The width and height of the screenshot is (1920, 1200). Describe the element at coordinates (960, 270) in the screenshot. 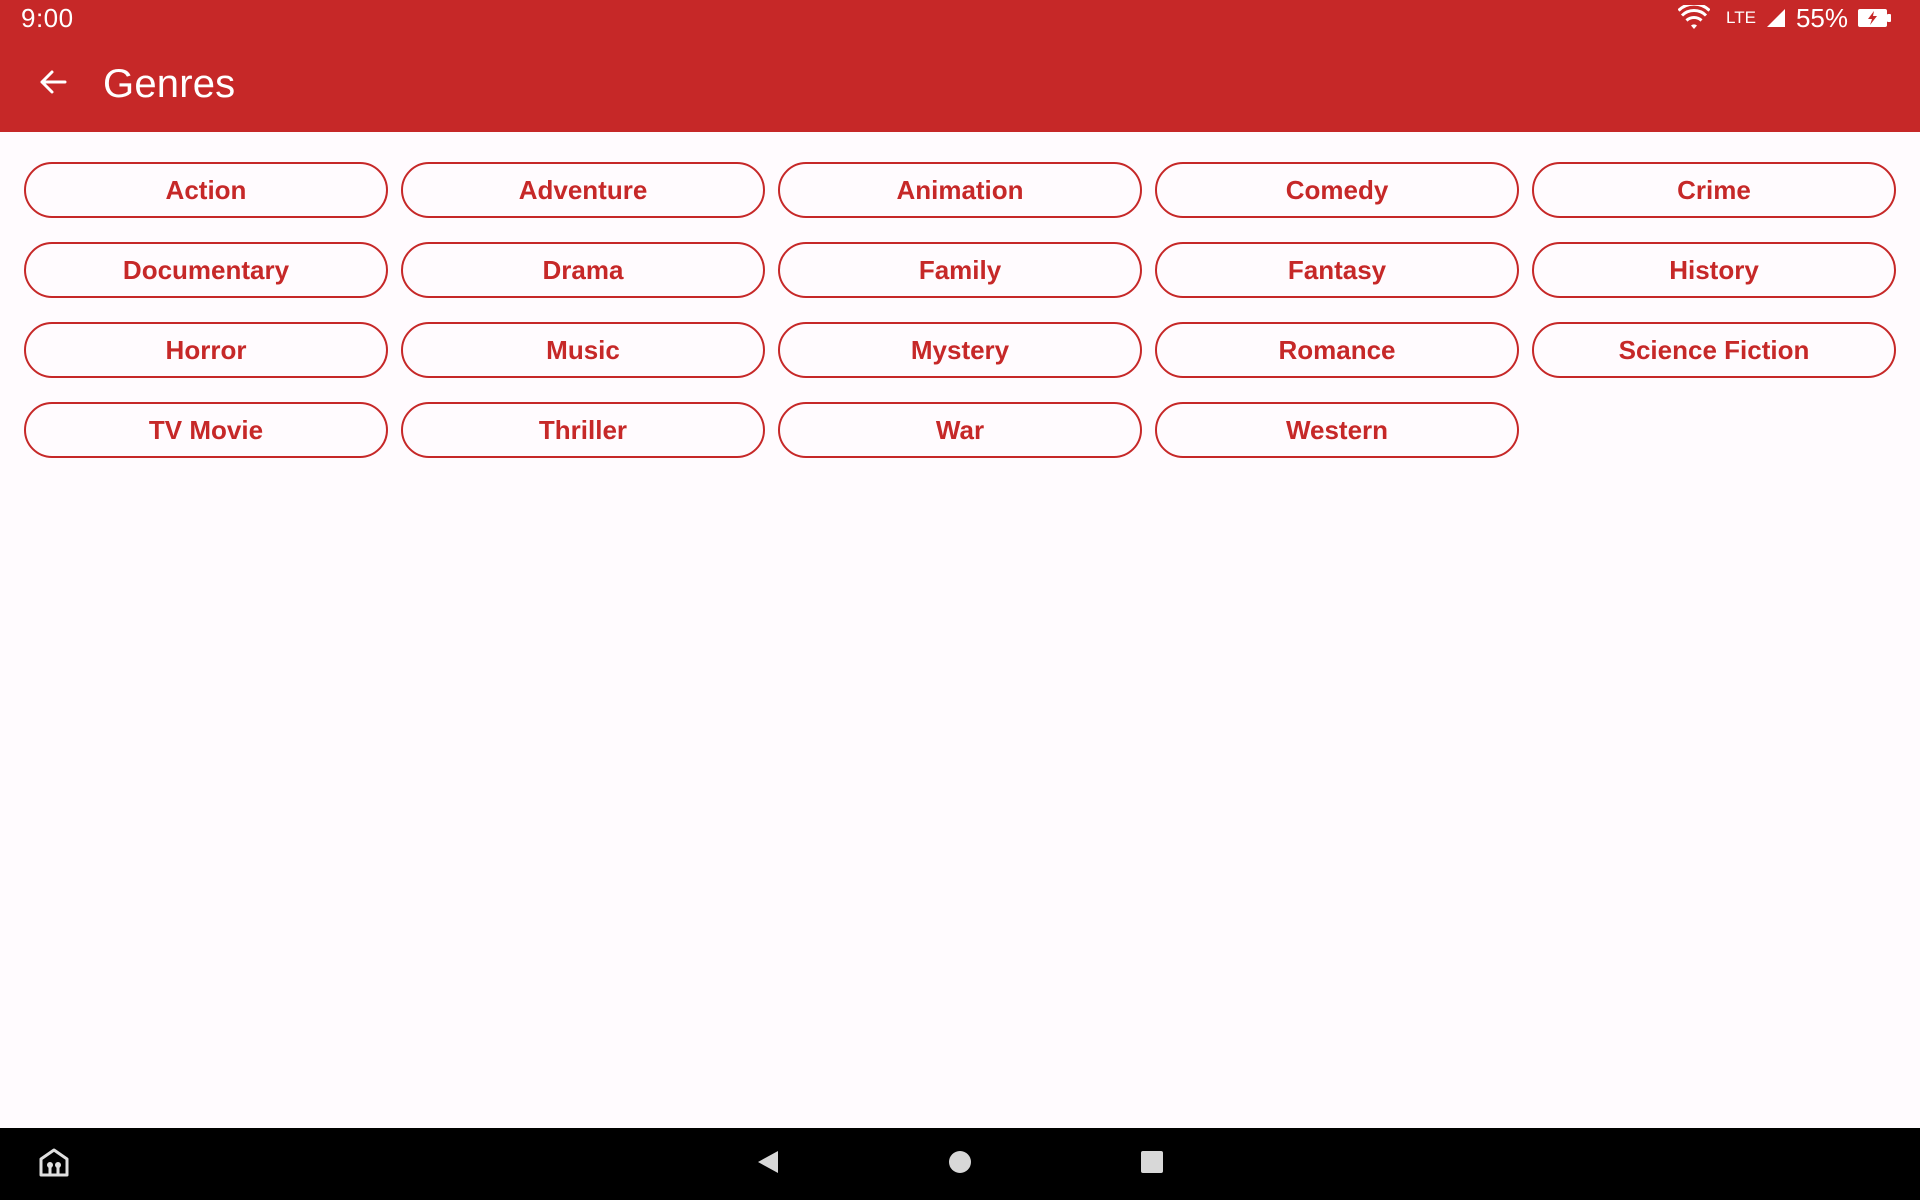

I see `genre-button-family: Family` at that location.